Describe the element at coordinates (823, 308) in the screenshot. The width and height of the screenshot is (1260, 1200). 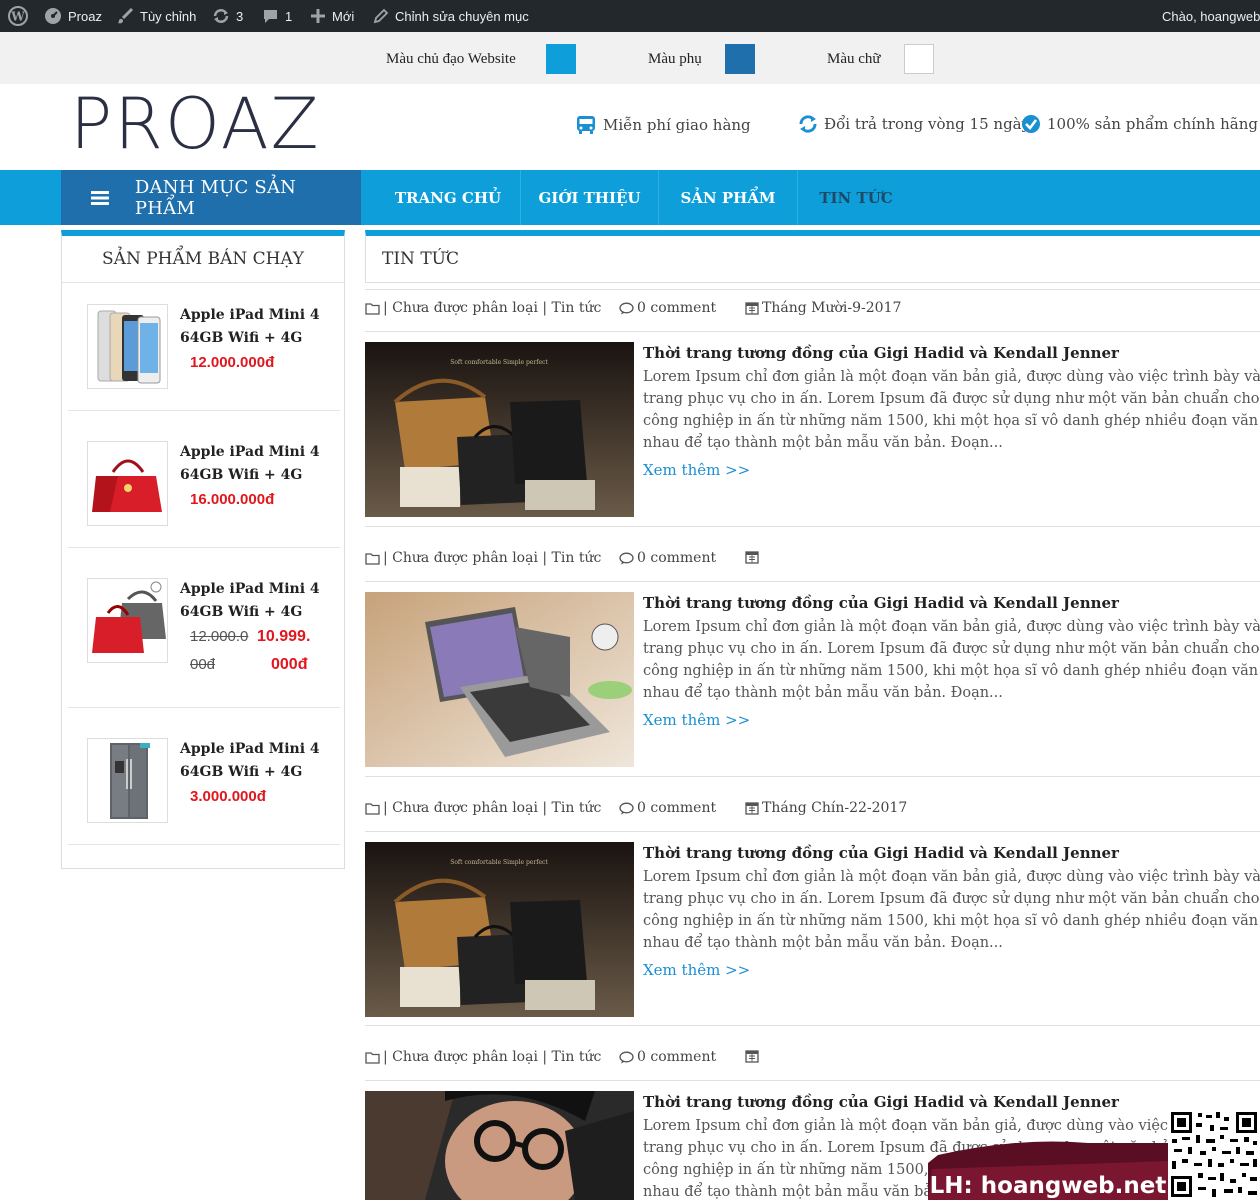
I see `post-date: Tháng Mười-9-2017` at that location.